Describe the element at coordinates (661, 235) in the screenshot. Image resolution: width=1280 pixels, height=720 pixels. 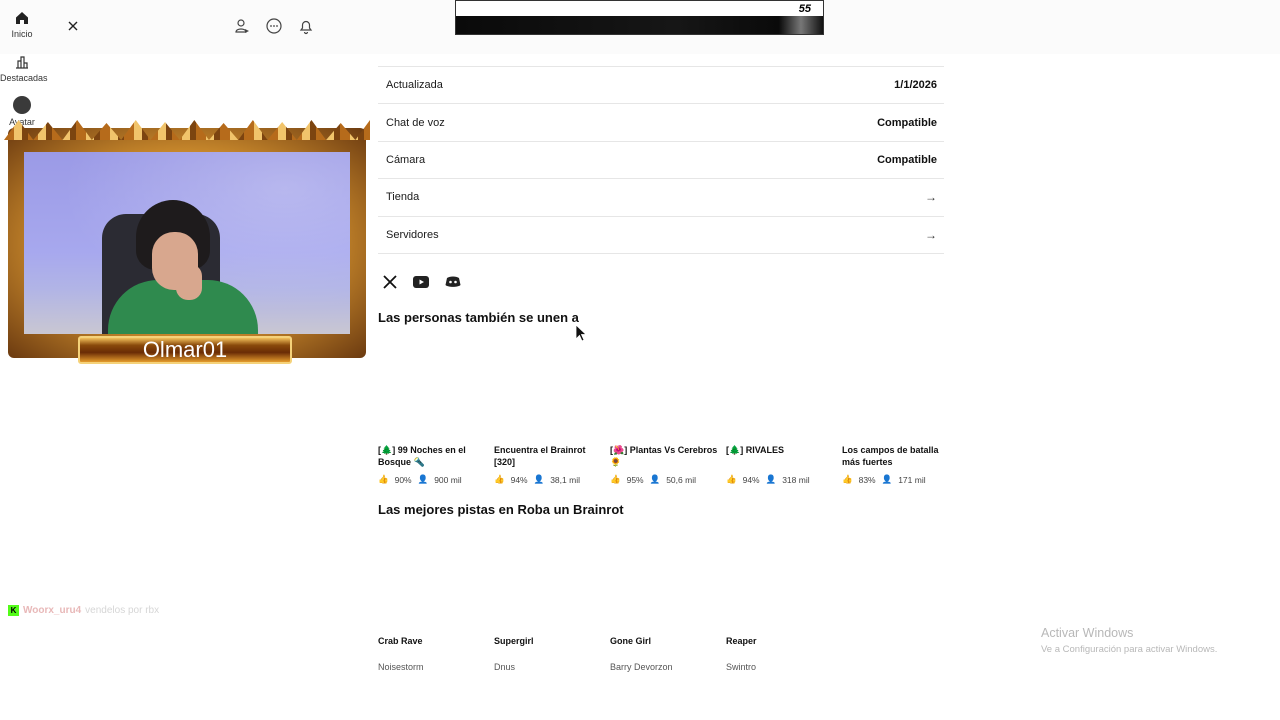
I see `info-row-servers: Servidores →` at that location.